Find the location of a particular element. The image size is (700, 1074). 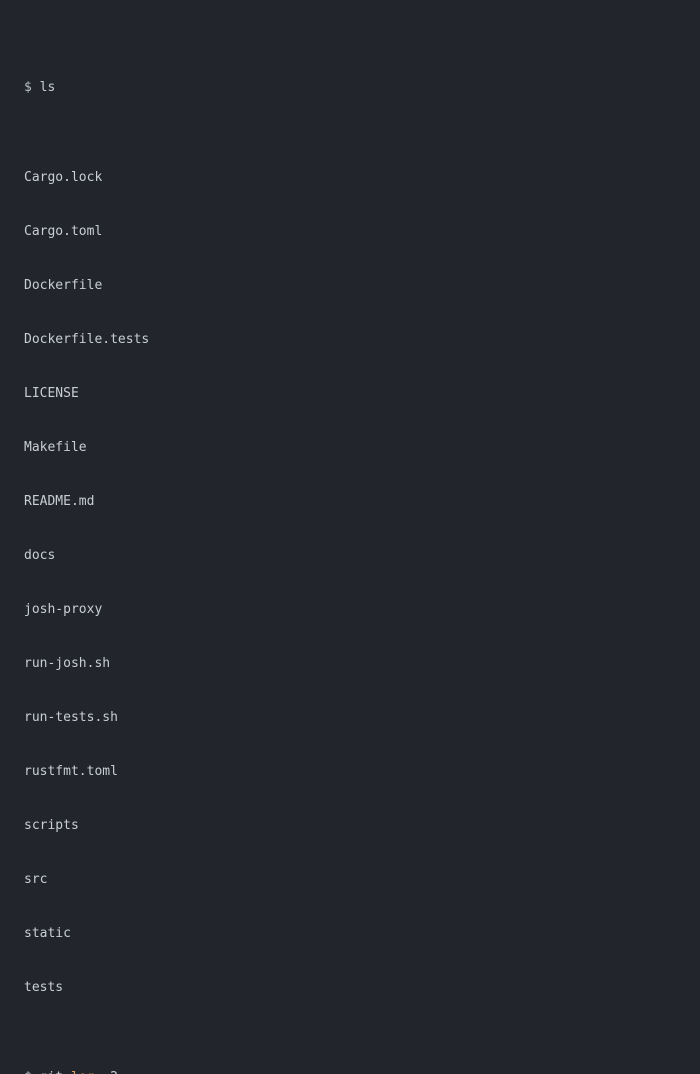

list-item: Dockerfile.tests is located at coordinates (362, 340).